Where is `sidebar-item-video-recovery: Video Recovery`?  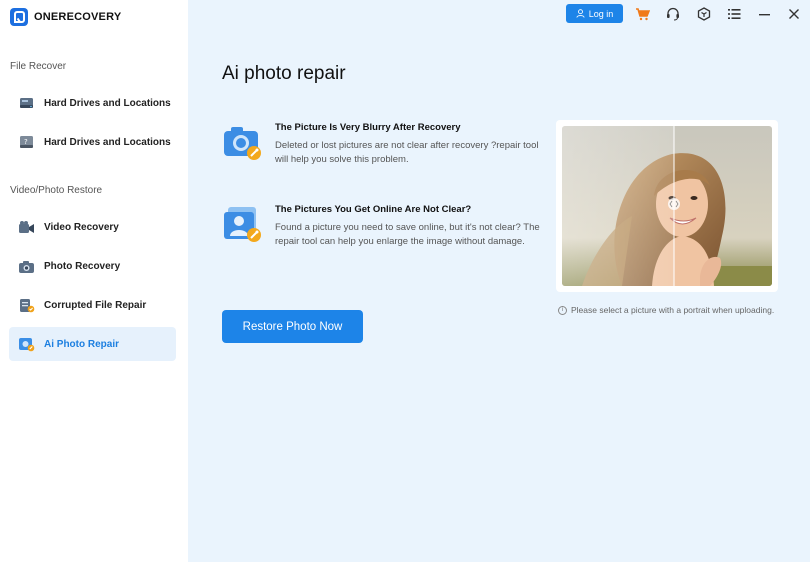
sidebar-item-video-recovery: Video Recovery is located at coordinates (92, 227).